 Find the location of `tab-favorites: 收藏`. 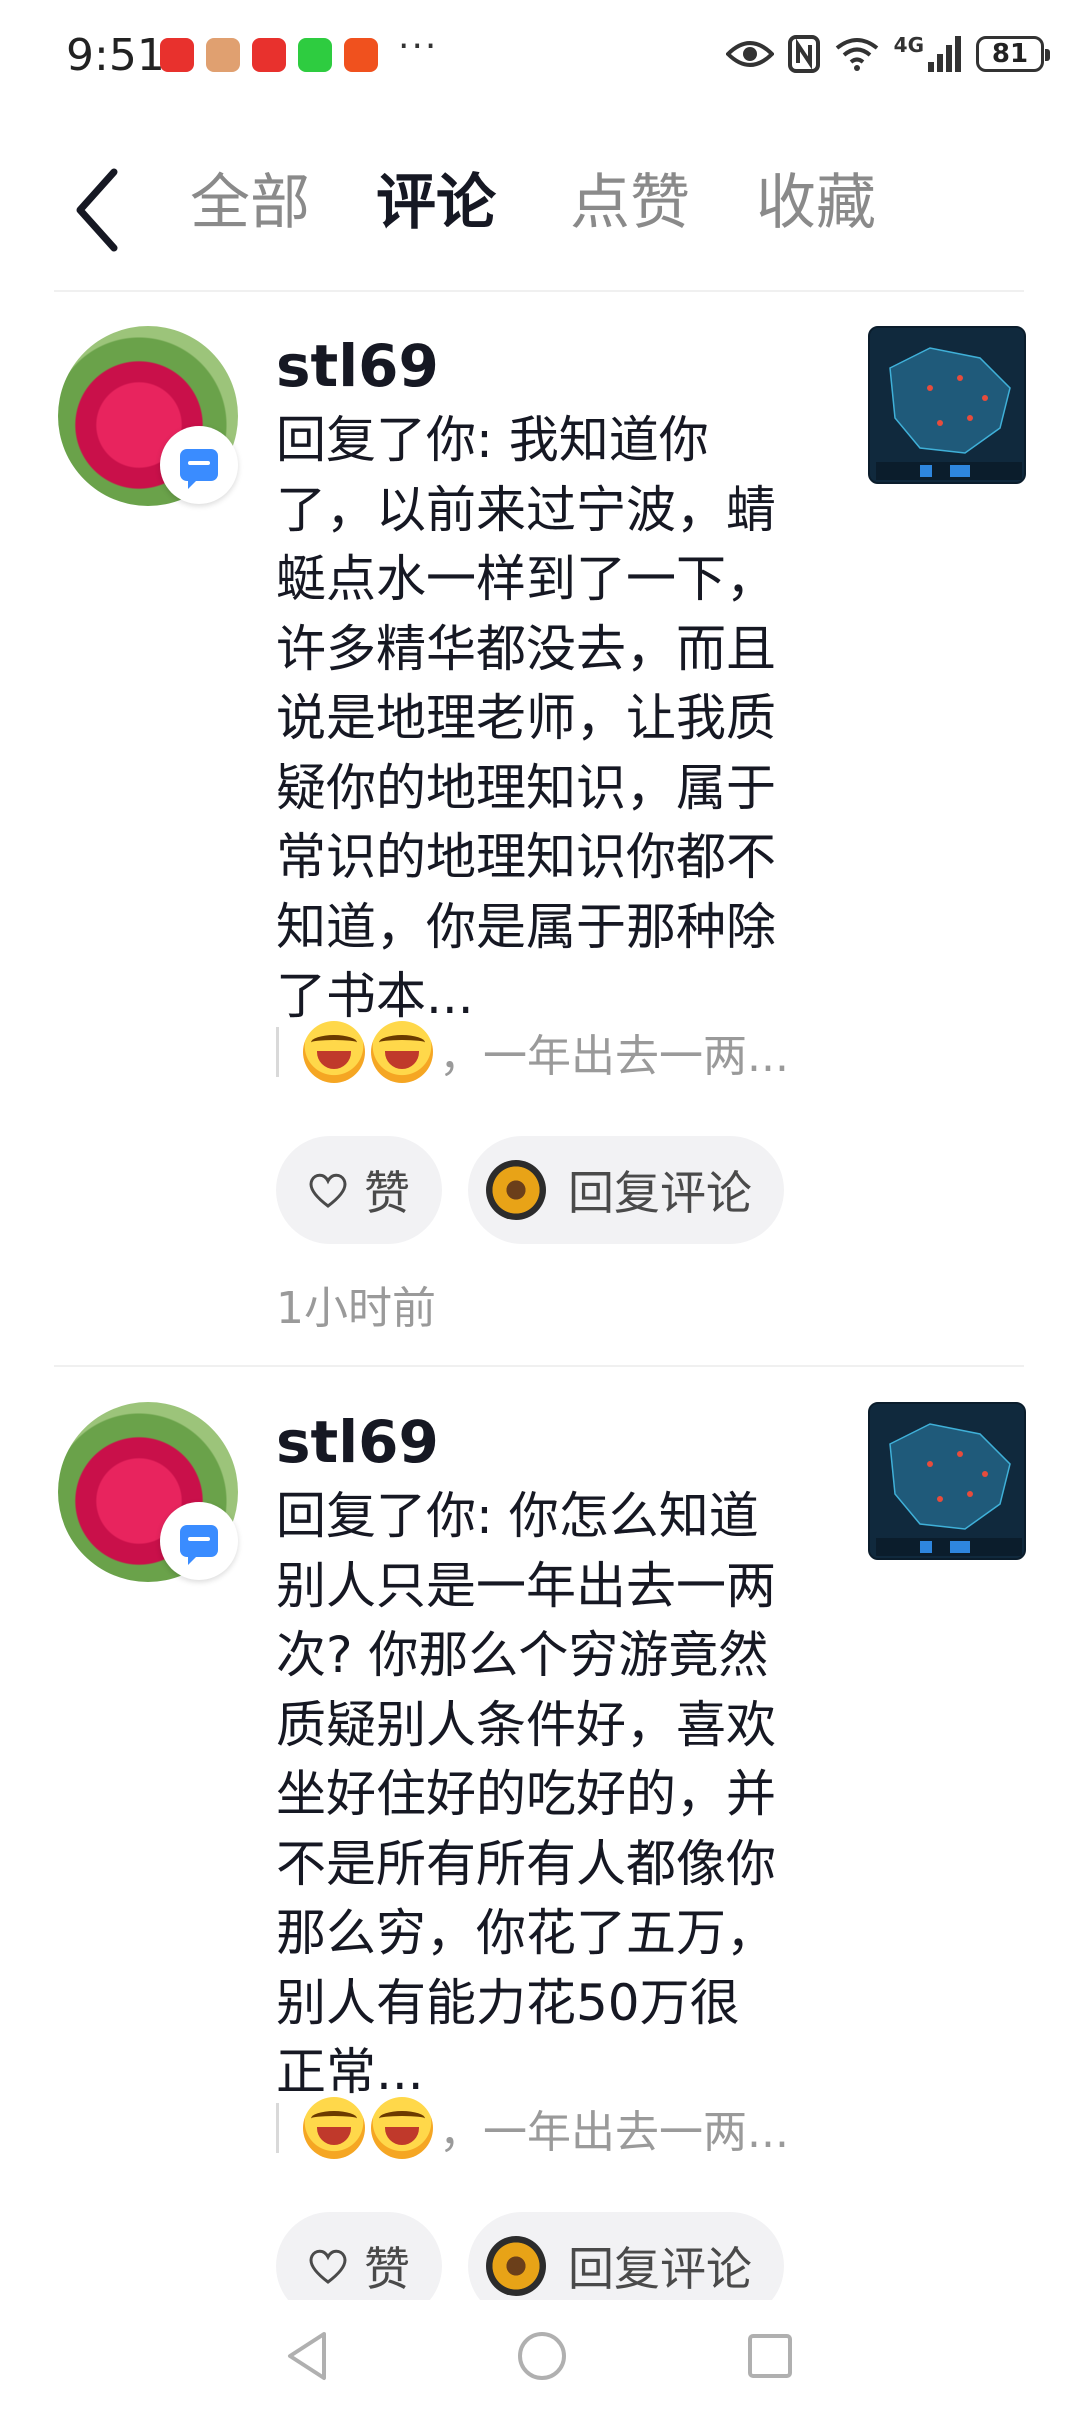

tab-favorites: 收藏 is located at coordinates (816, 197).